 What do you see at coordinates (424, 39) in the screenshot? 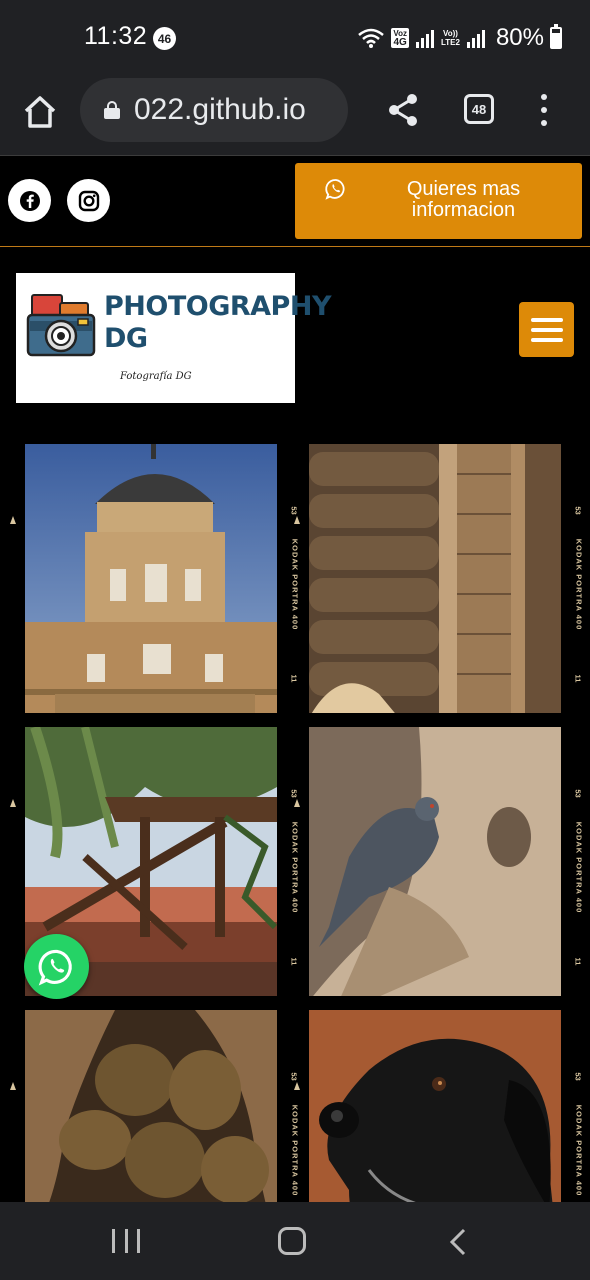
I see `signal-icon` at bounding box center [424, 39].